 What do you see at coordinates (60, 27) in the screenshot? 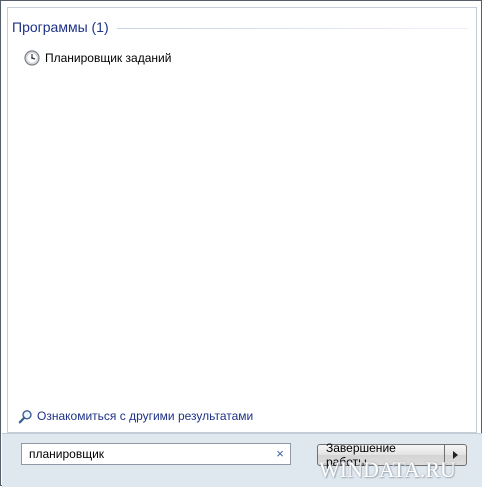
I see `section-title: Программы (1)` at bounding box center [60, 27].